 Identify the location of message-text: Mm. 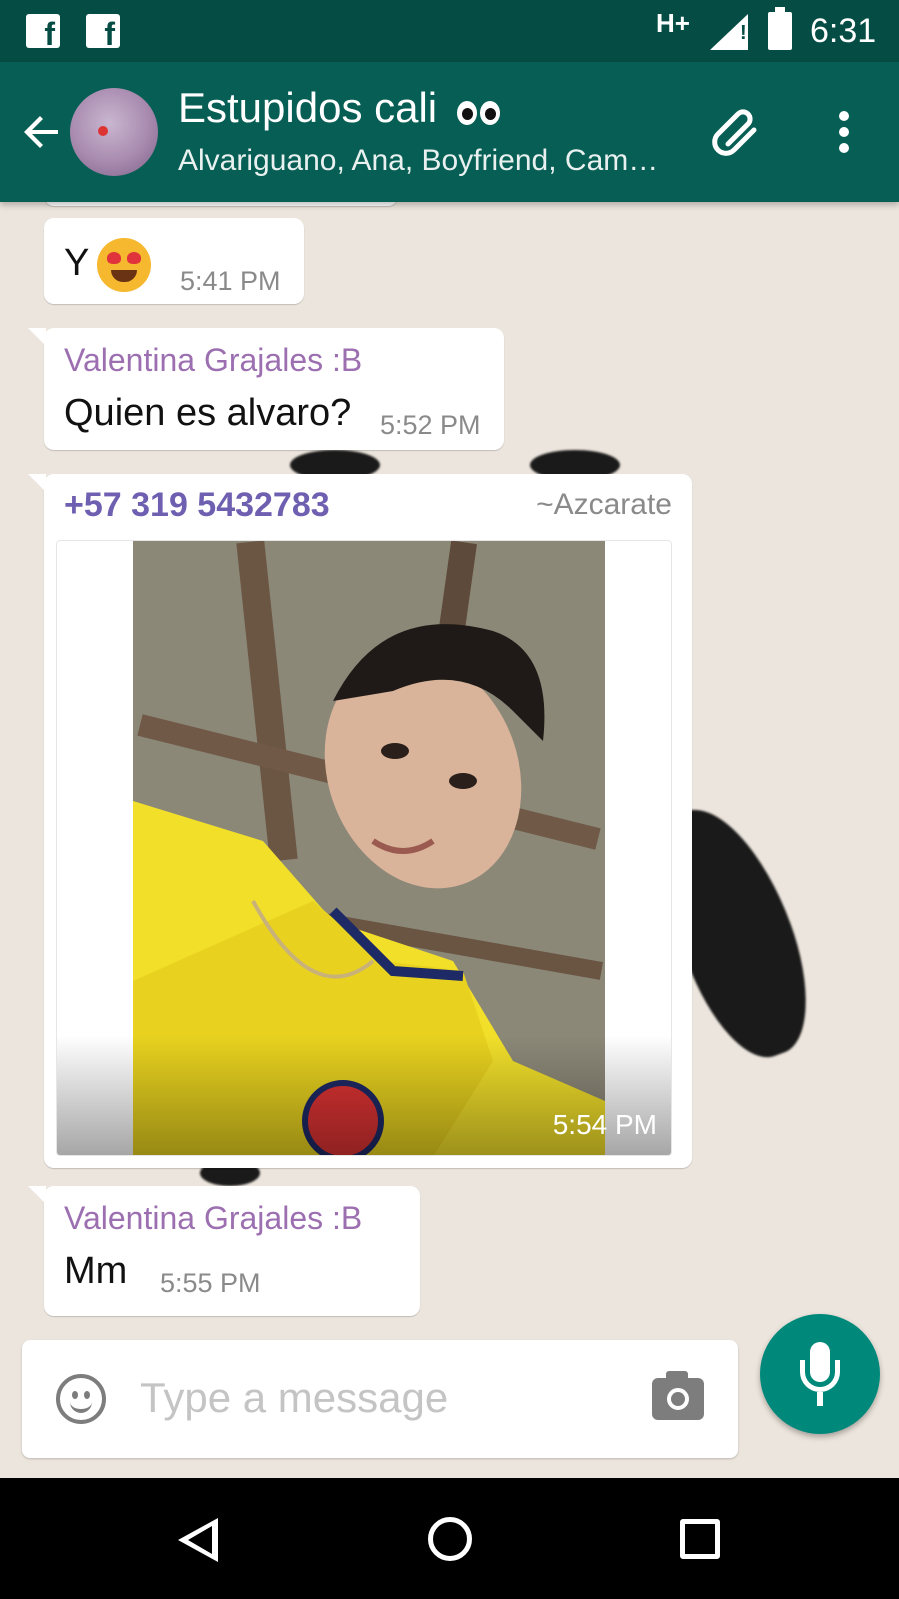
(96, 1271).